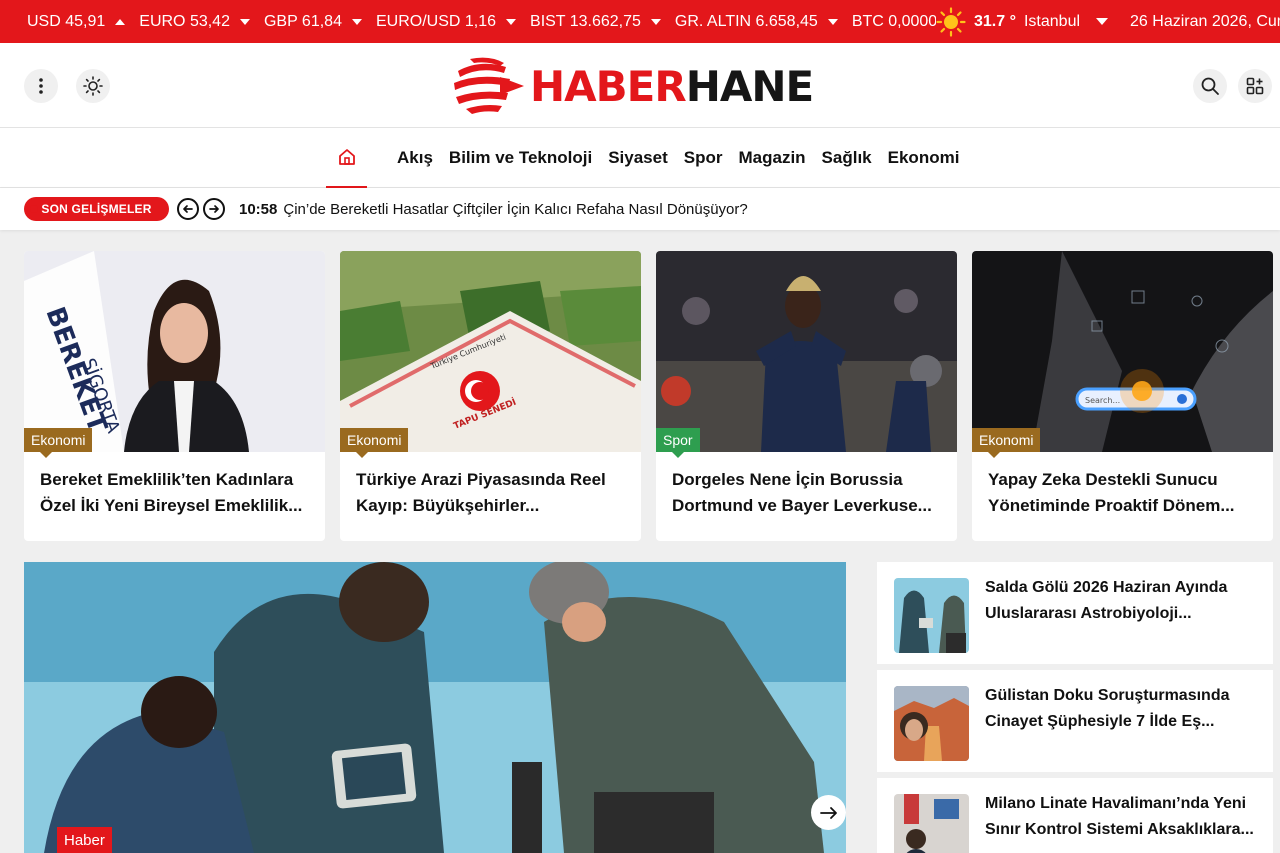 This screenshot has height=853, width=1280. I want to click on search-button, so click(1210, 86).